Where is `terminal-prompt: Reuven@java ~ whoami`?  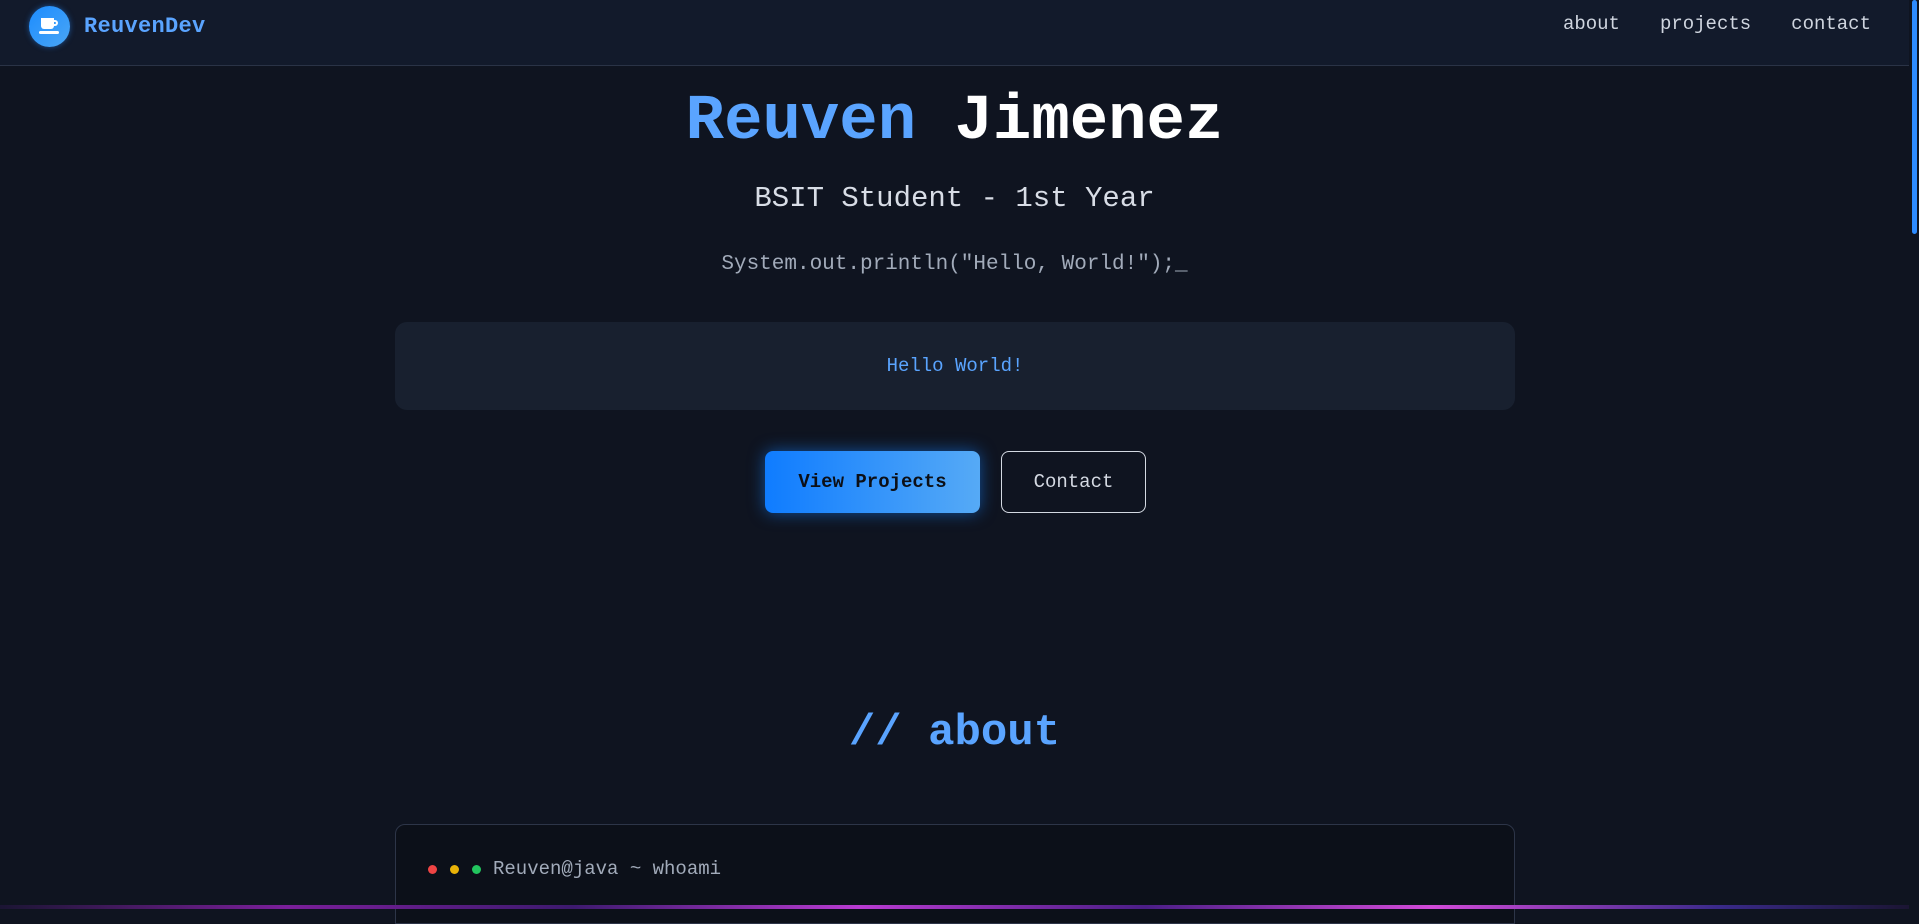 terminal-prompt: Reuven@java ~ whoami is located at coordinates (607, 869).